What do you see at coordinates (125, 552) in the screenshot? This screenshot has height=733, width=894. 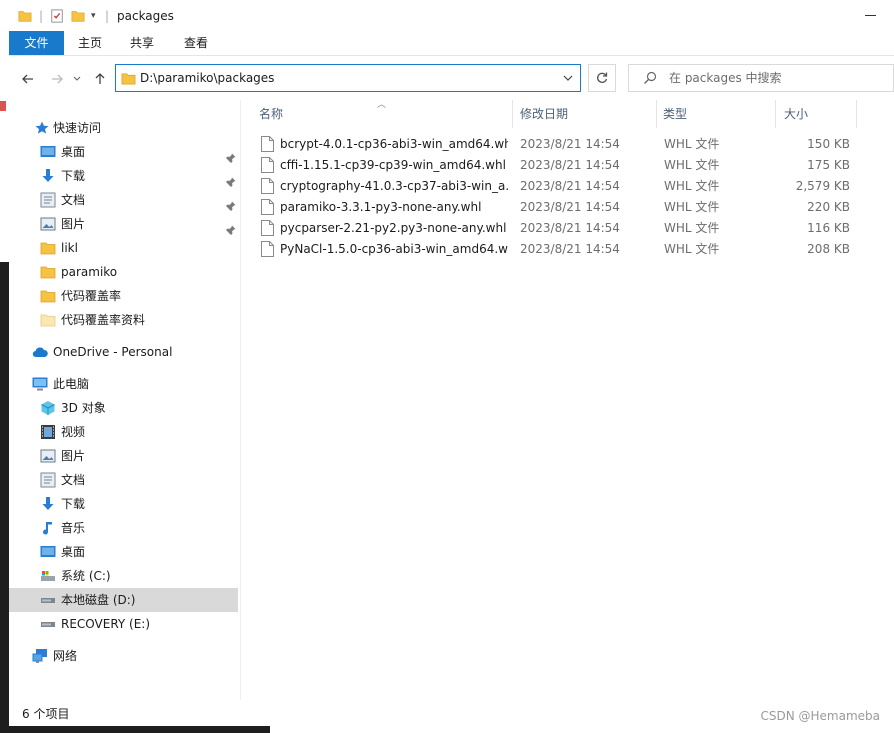 I see `sidebar-item-pc-desktop: 桌面` at bounding box center [125, 552].